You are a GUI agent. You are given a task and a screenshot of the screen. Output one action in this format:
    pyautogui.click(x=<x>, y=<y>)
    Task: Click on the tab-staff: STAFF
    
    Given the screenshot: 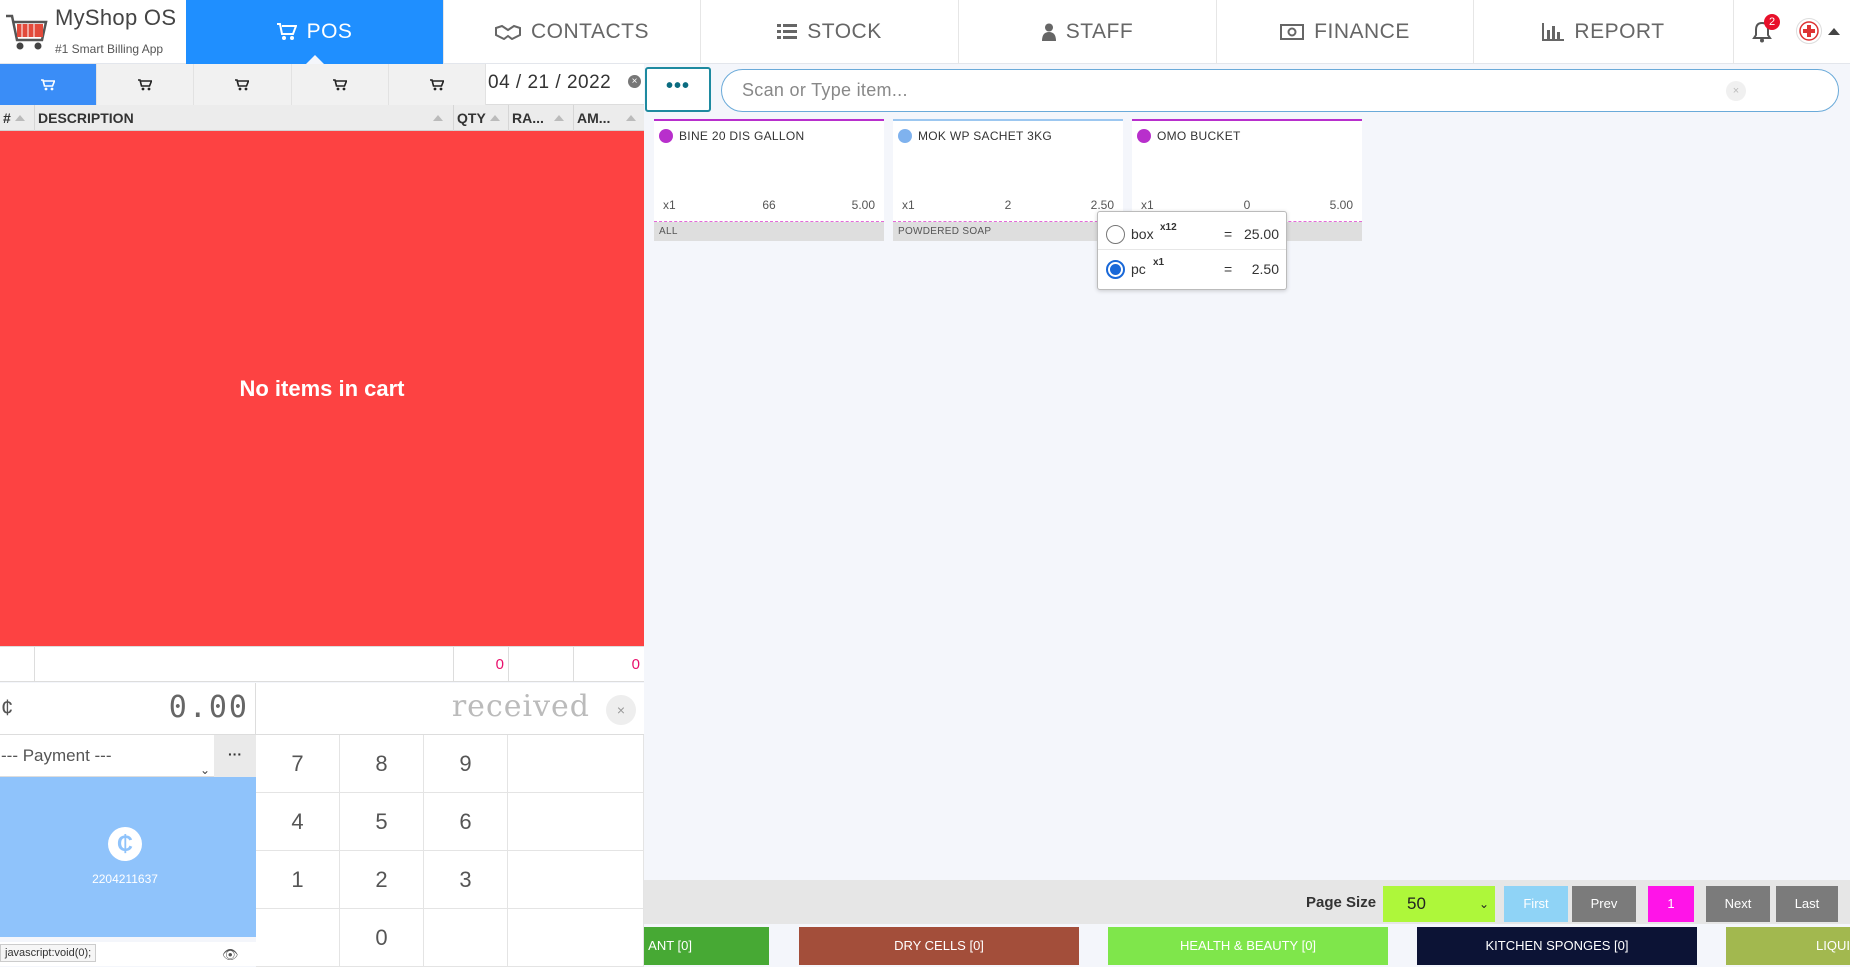 What is the action you would take?
    pyautogui.click(x=1087, y=32)
    